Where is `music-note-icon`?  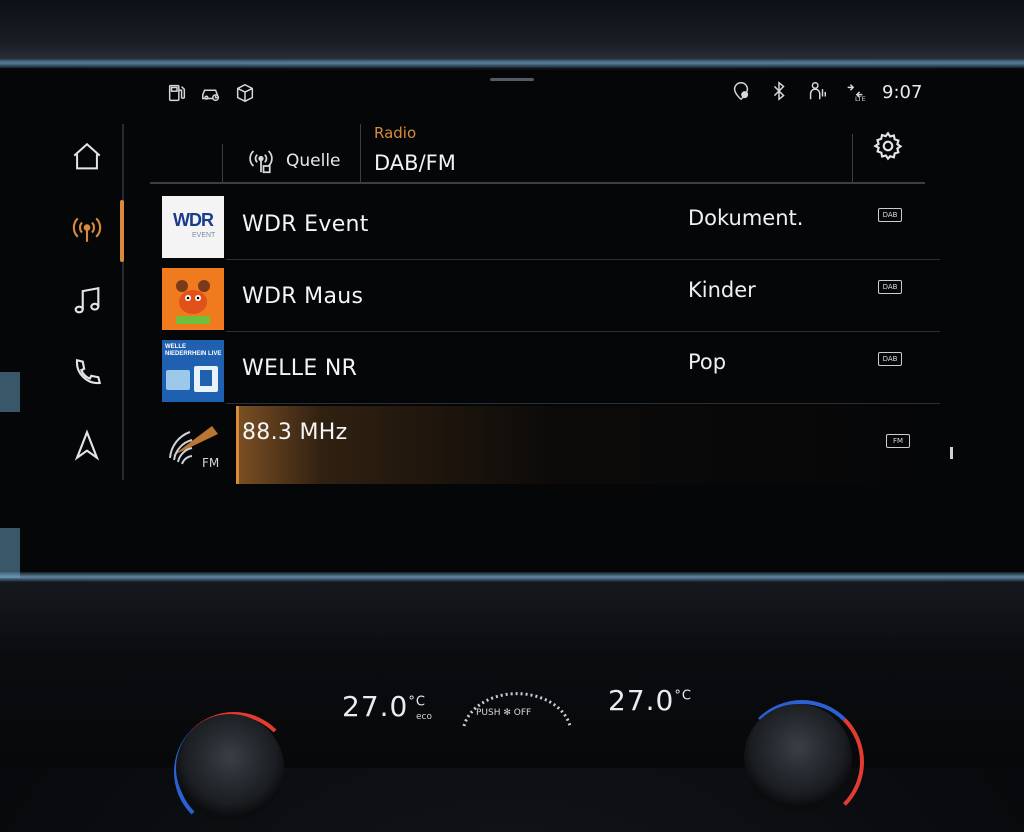 music-note-icon is located at coordinates (87, 303).